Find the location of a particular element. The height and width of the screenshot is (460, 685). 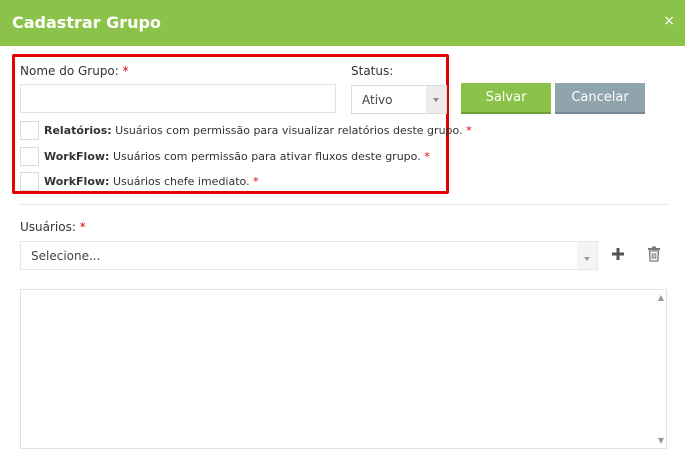

users-label: Usuários: * is located at coordinates (53, 227).